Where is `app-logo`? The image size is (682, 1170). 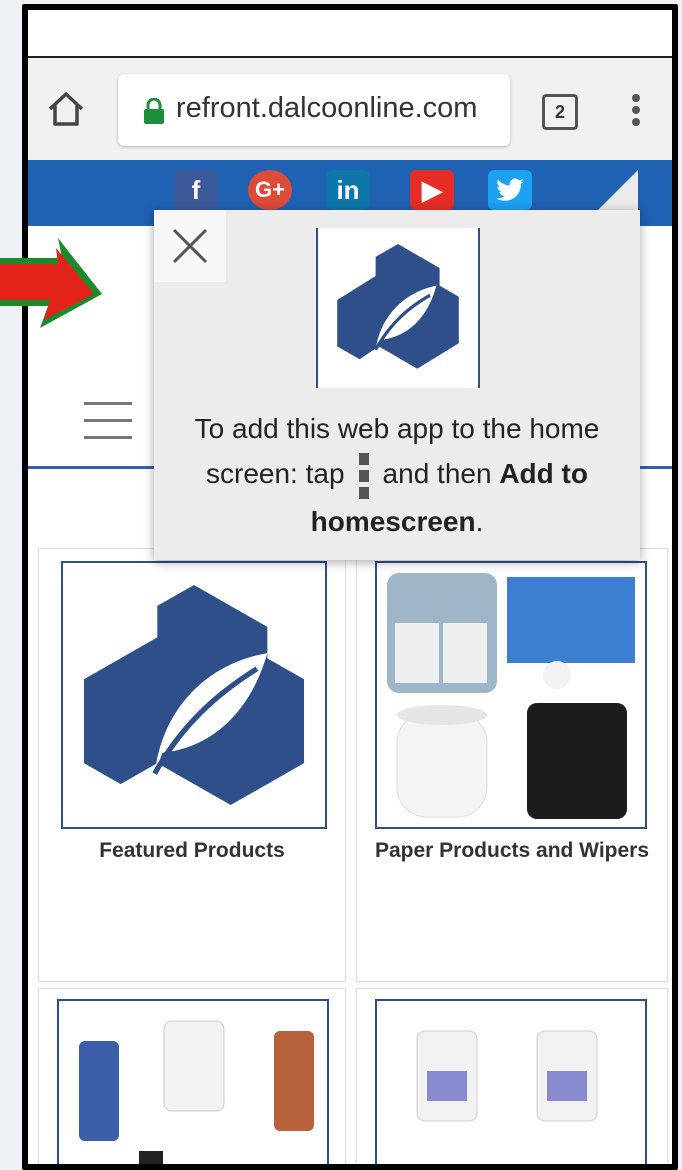
app-logo is located at coordinates (398, 308).